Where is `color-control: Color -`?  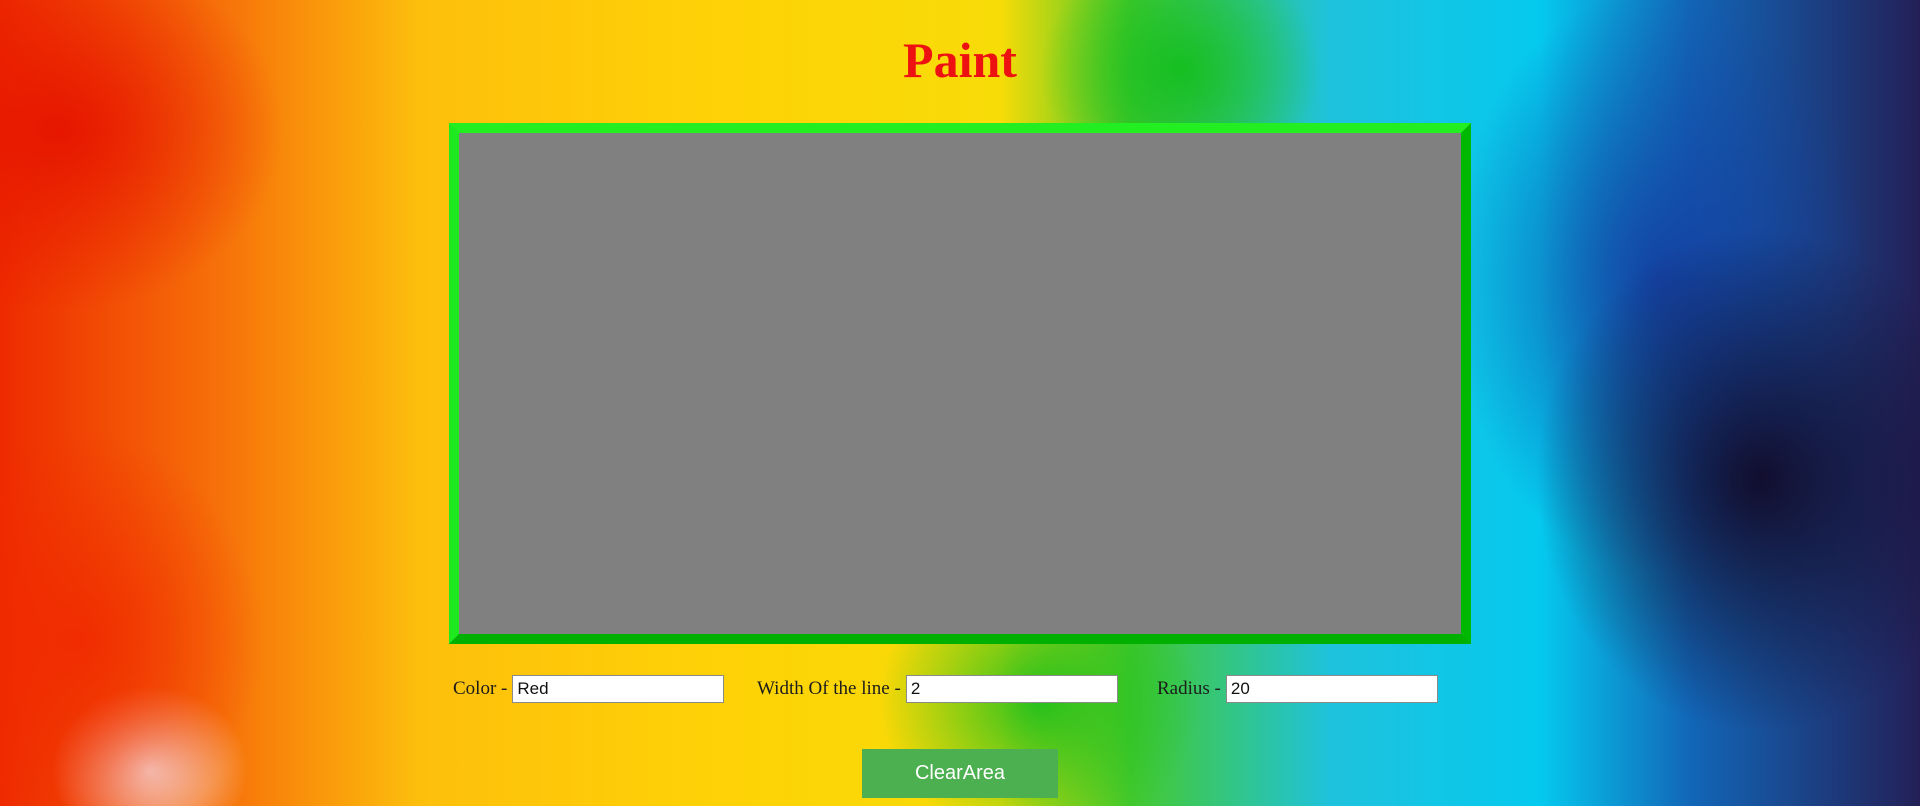 color-control: Color - is located at coordinates (589, 689).